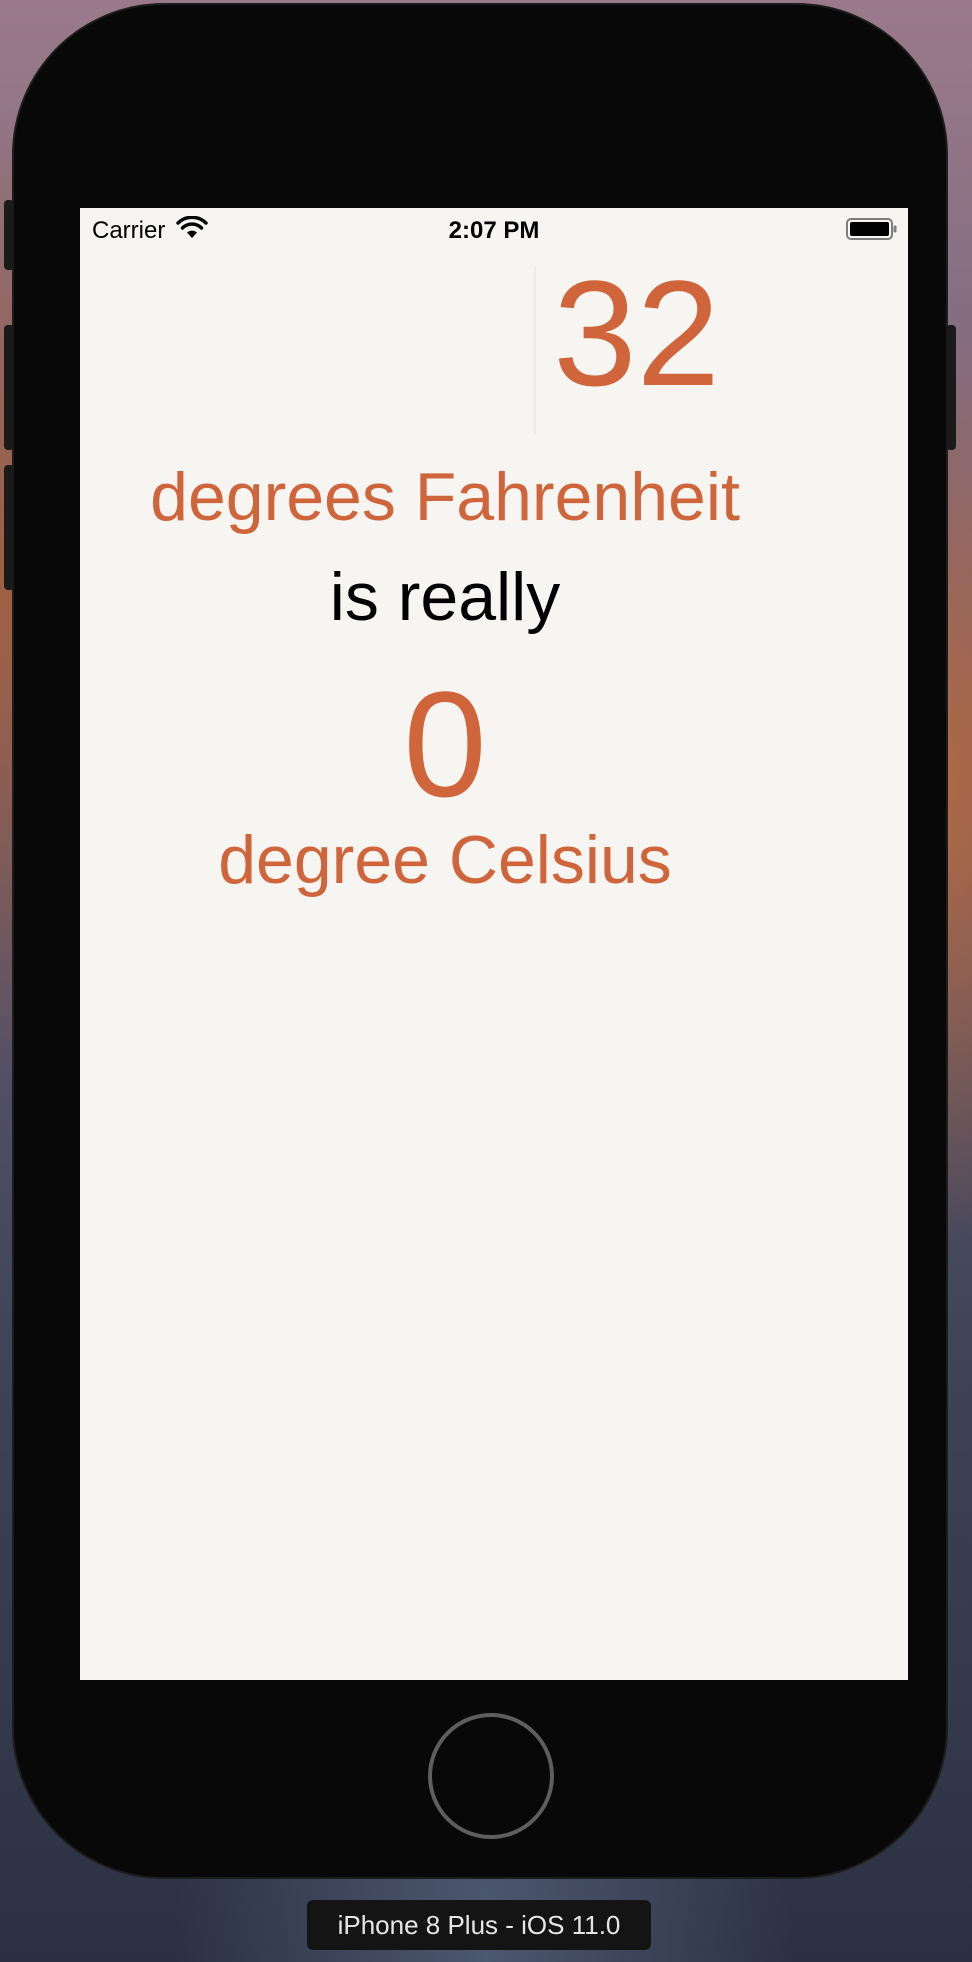 This screenshot has width=972, height=1962. What do you see at coordinates (9, 387) in the screenshot?
I see `volume-up-button` at bounding box center [9, 387].